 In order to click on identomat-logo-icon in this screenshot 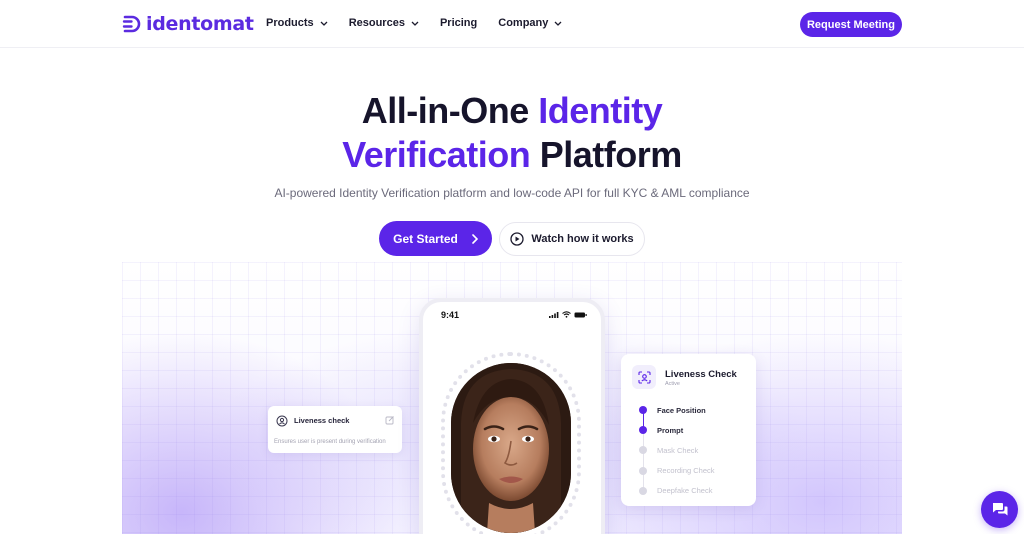, I will do `click(131, 24)`.